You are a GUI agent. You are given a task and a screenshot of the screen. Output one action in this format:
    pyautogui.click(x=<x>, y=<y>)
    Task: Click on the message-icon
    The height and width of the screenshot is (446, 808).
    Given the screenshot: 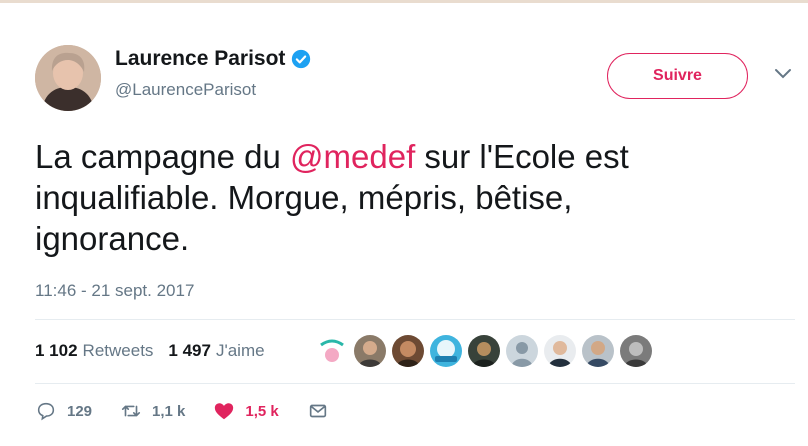 What is the action you would take?
    pyautogui.click(x=317, y=411)
    